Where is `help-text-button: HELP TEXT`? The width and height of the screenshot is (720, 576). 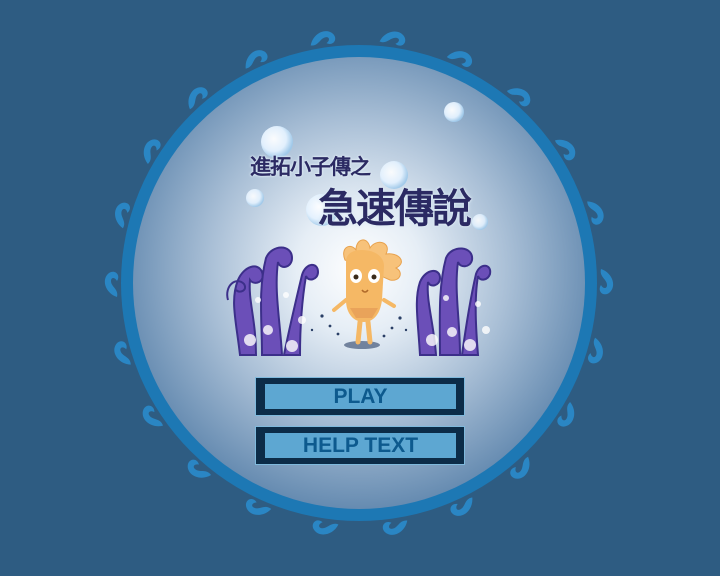 help-text-button: HELP TEXT is located at coordinates (360, 445).